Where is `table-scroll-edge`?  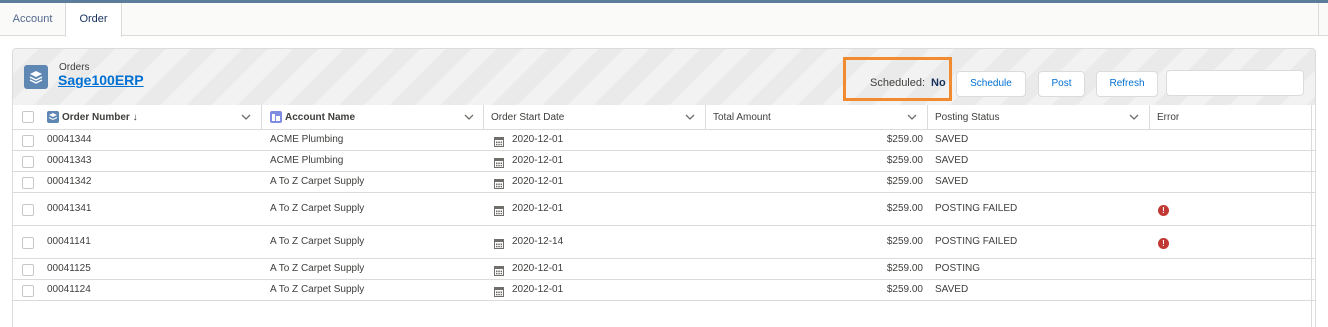 table-scroll-edge is located at coordinates (1311, 216).